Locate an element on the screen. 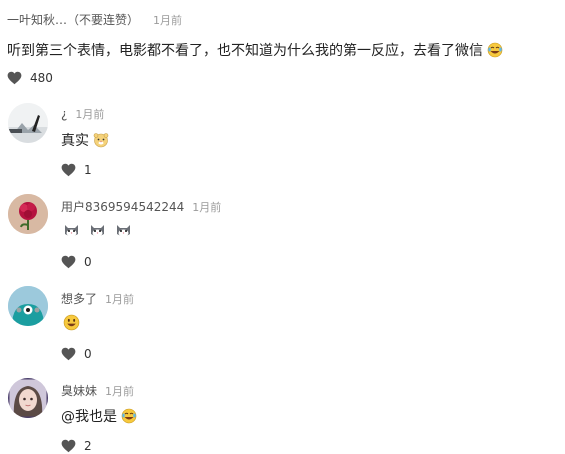  reply-header: 臭妹妹 1月前 is located at coordinates (97, 390).